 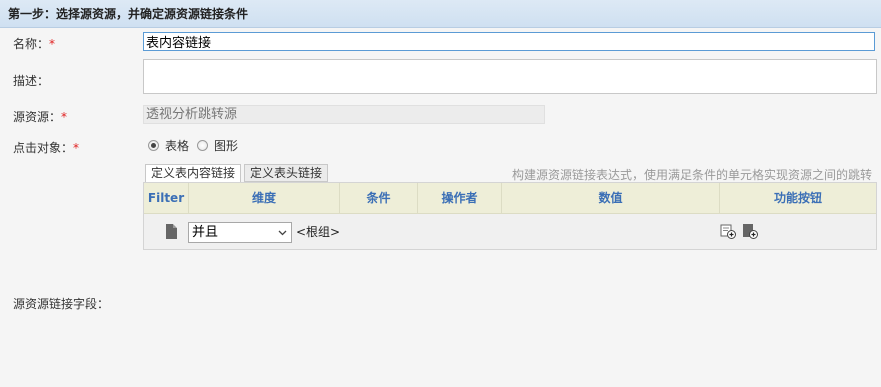 I want to click on logic-select: 并且, so click(x=240, y=232).